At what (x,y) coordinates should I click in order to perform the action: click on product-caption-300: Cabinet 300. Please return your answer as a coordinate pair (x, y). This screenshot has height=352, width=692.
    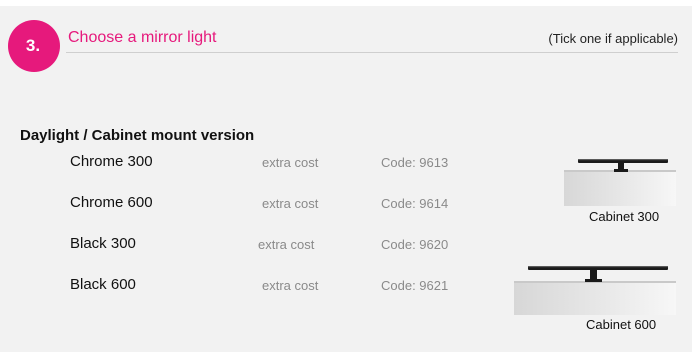
    Looking at the image, I should click on (624, 216).